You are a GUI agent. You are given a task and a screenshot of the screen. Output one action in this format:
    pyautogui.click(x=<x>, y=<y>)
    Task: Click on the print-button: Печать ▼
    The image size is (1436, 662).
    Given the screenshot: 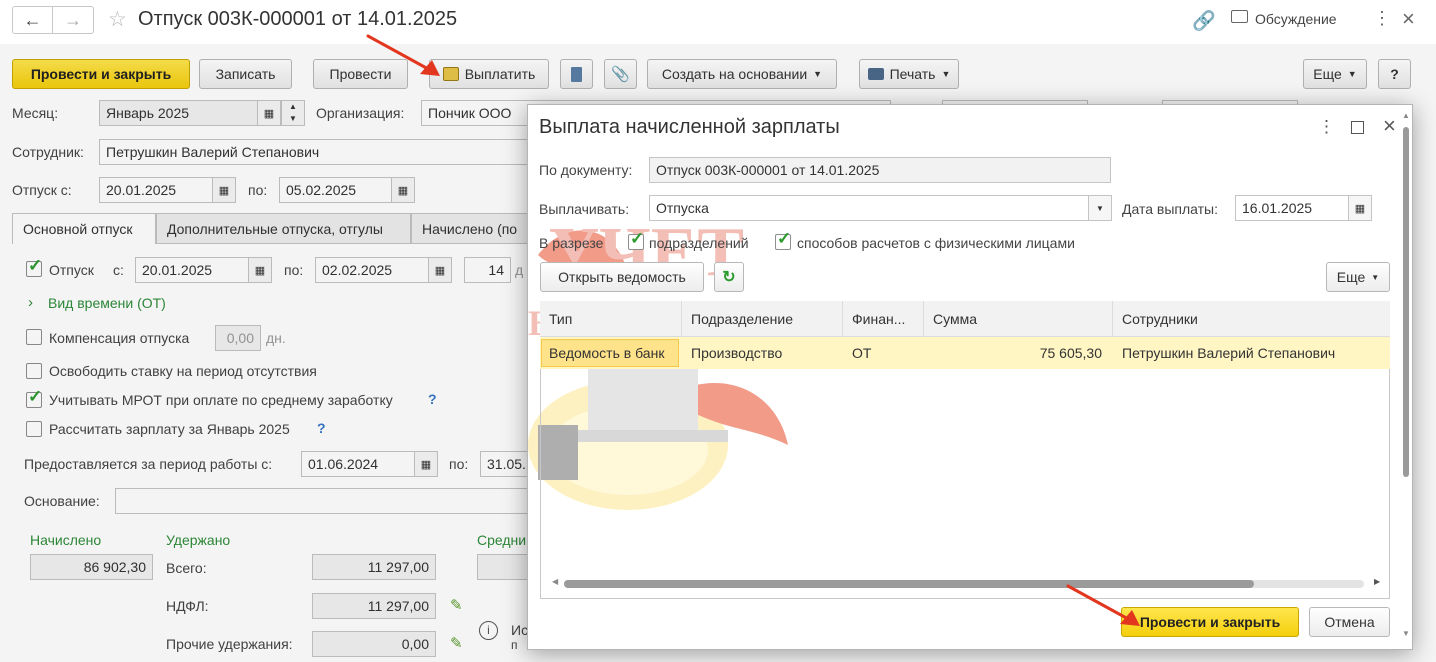 What is the action you would take?
    pyautogui.click(x=909, y=74)
    